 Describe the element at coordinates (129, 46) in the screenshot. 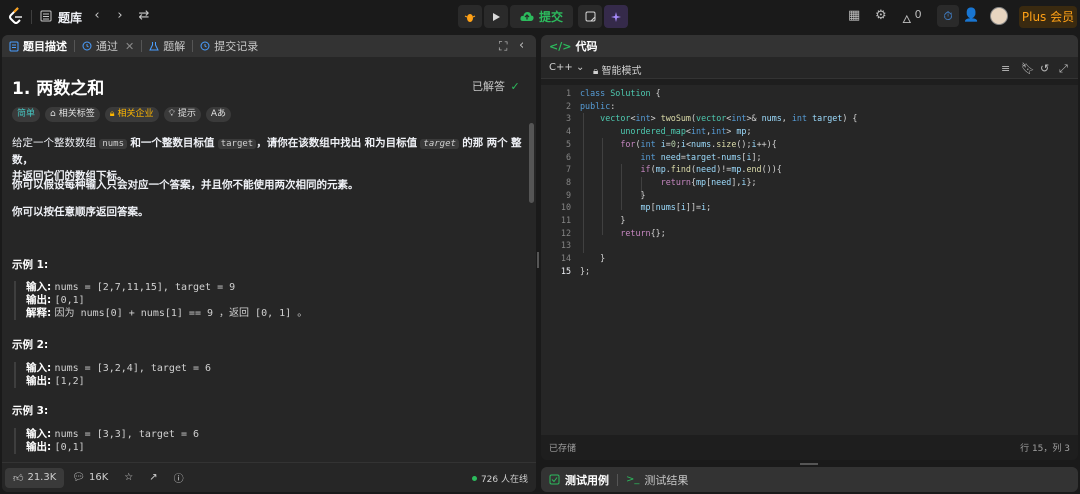

I see `close-tab-icon: ✕` at that location.